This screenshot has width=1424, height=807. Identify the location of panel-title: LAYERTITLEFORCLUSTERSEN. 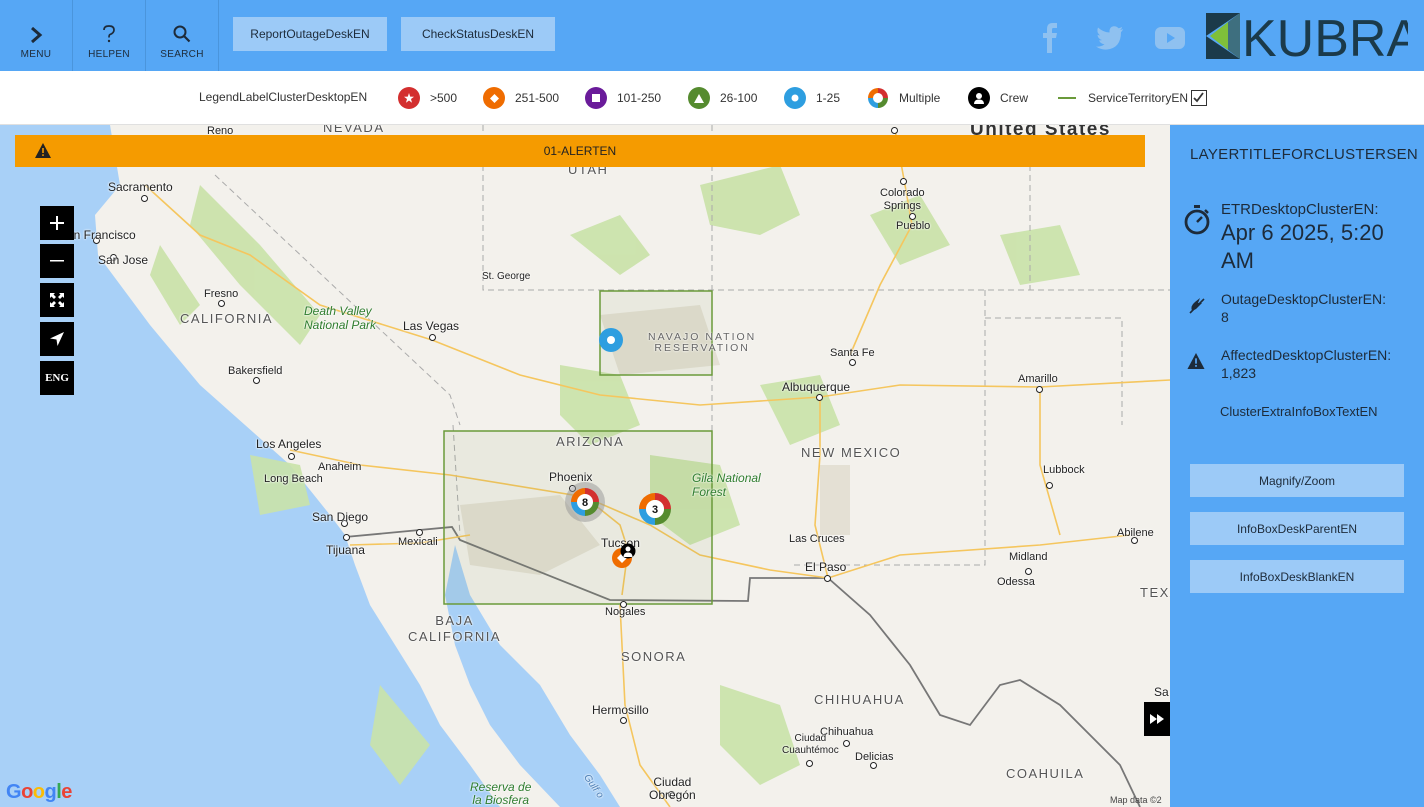
(1304, 154).